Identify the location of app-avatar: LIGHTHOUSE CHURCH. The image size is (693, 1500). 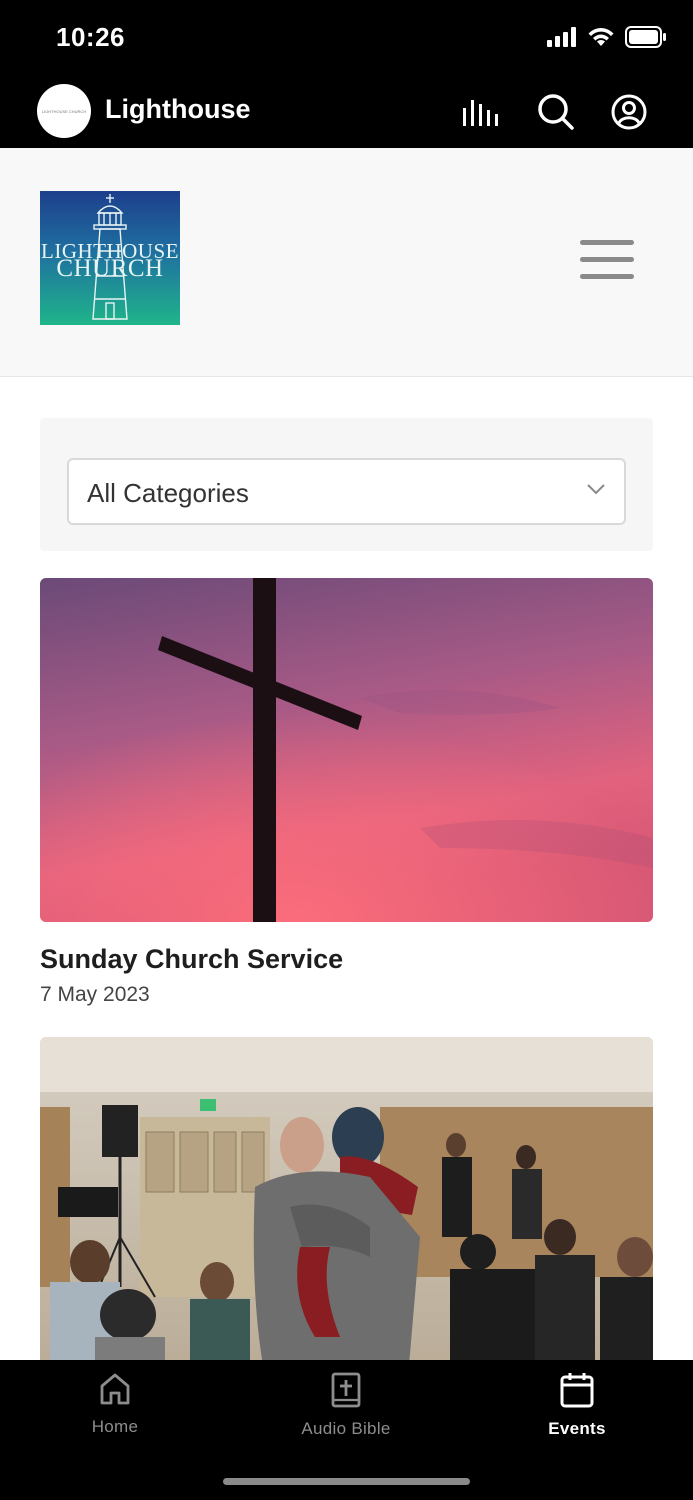
(64, 111).